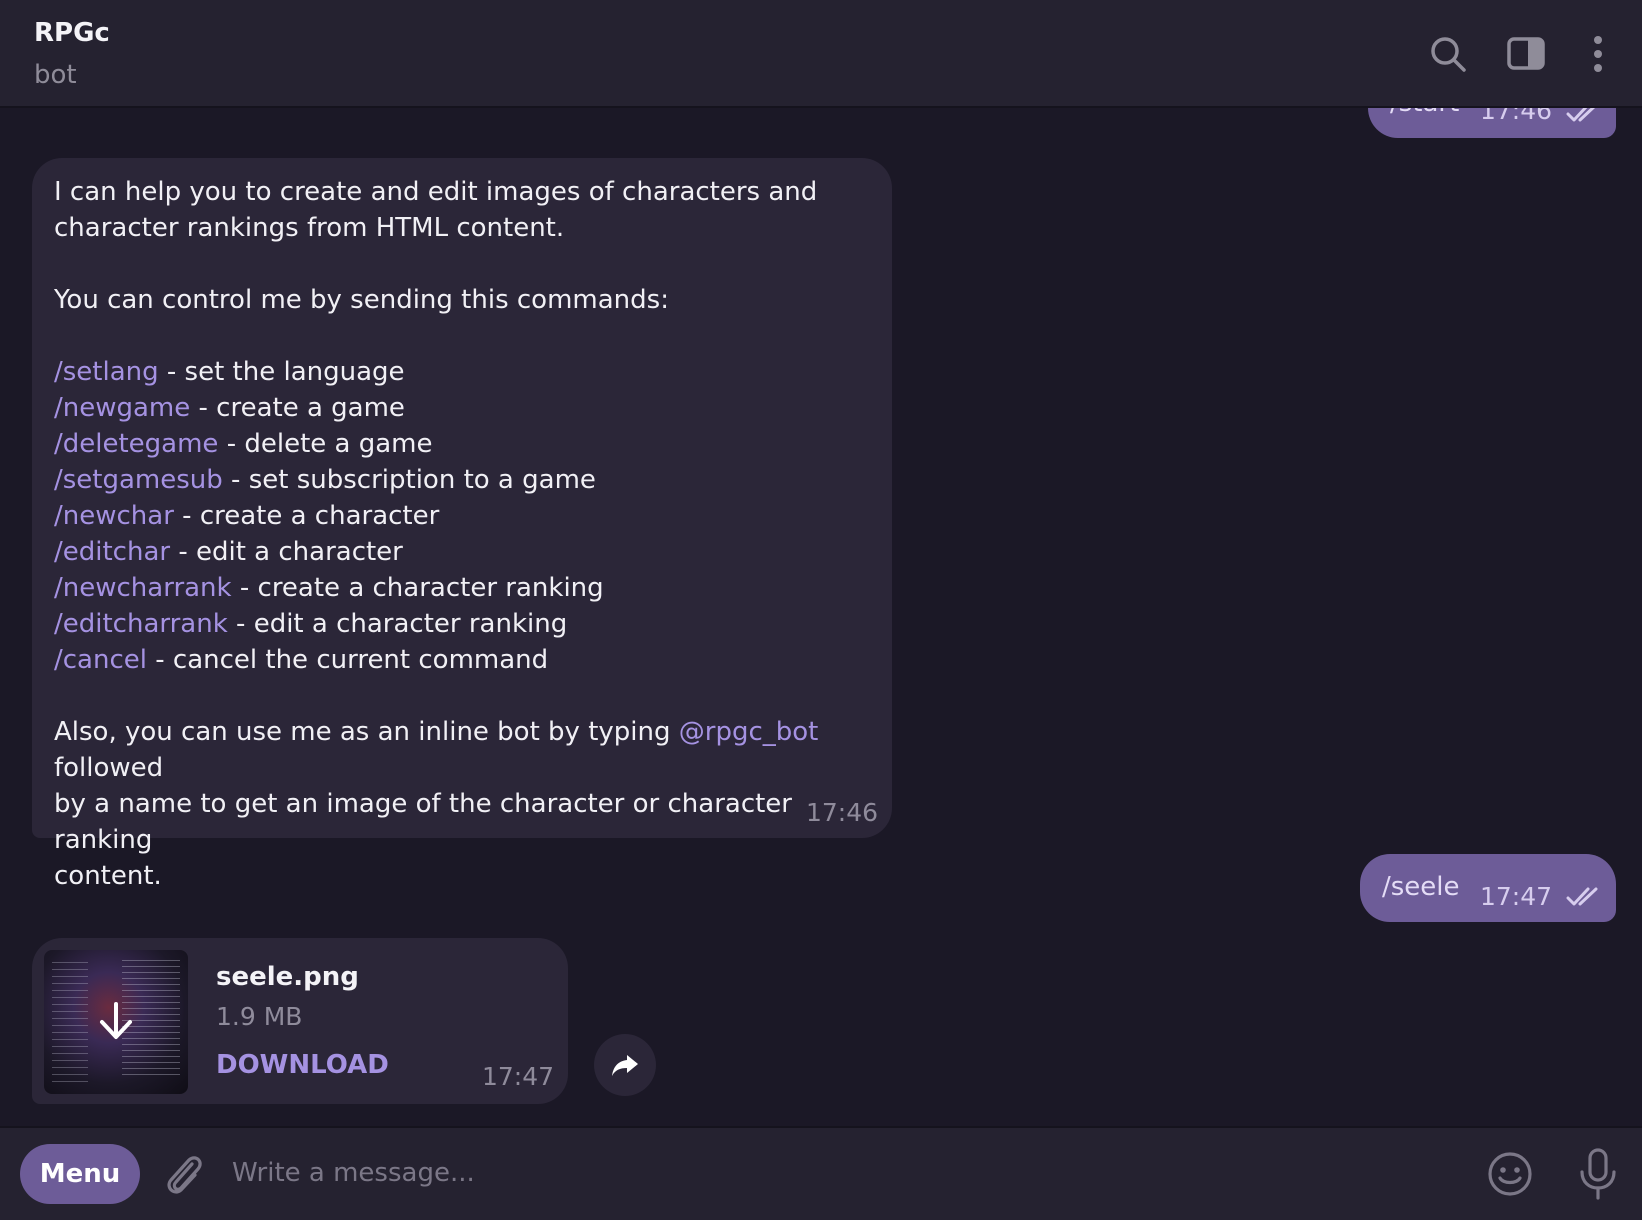 The image size is (1642, 1220). I want to click on more-vertical-icon, so click(1598, 54).